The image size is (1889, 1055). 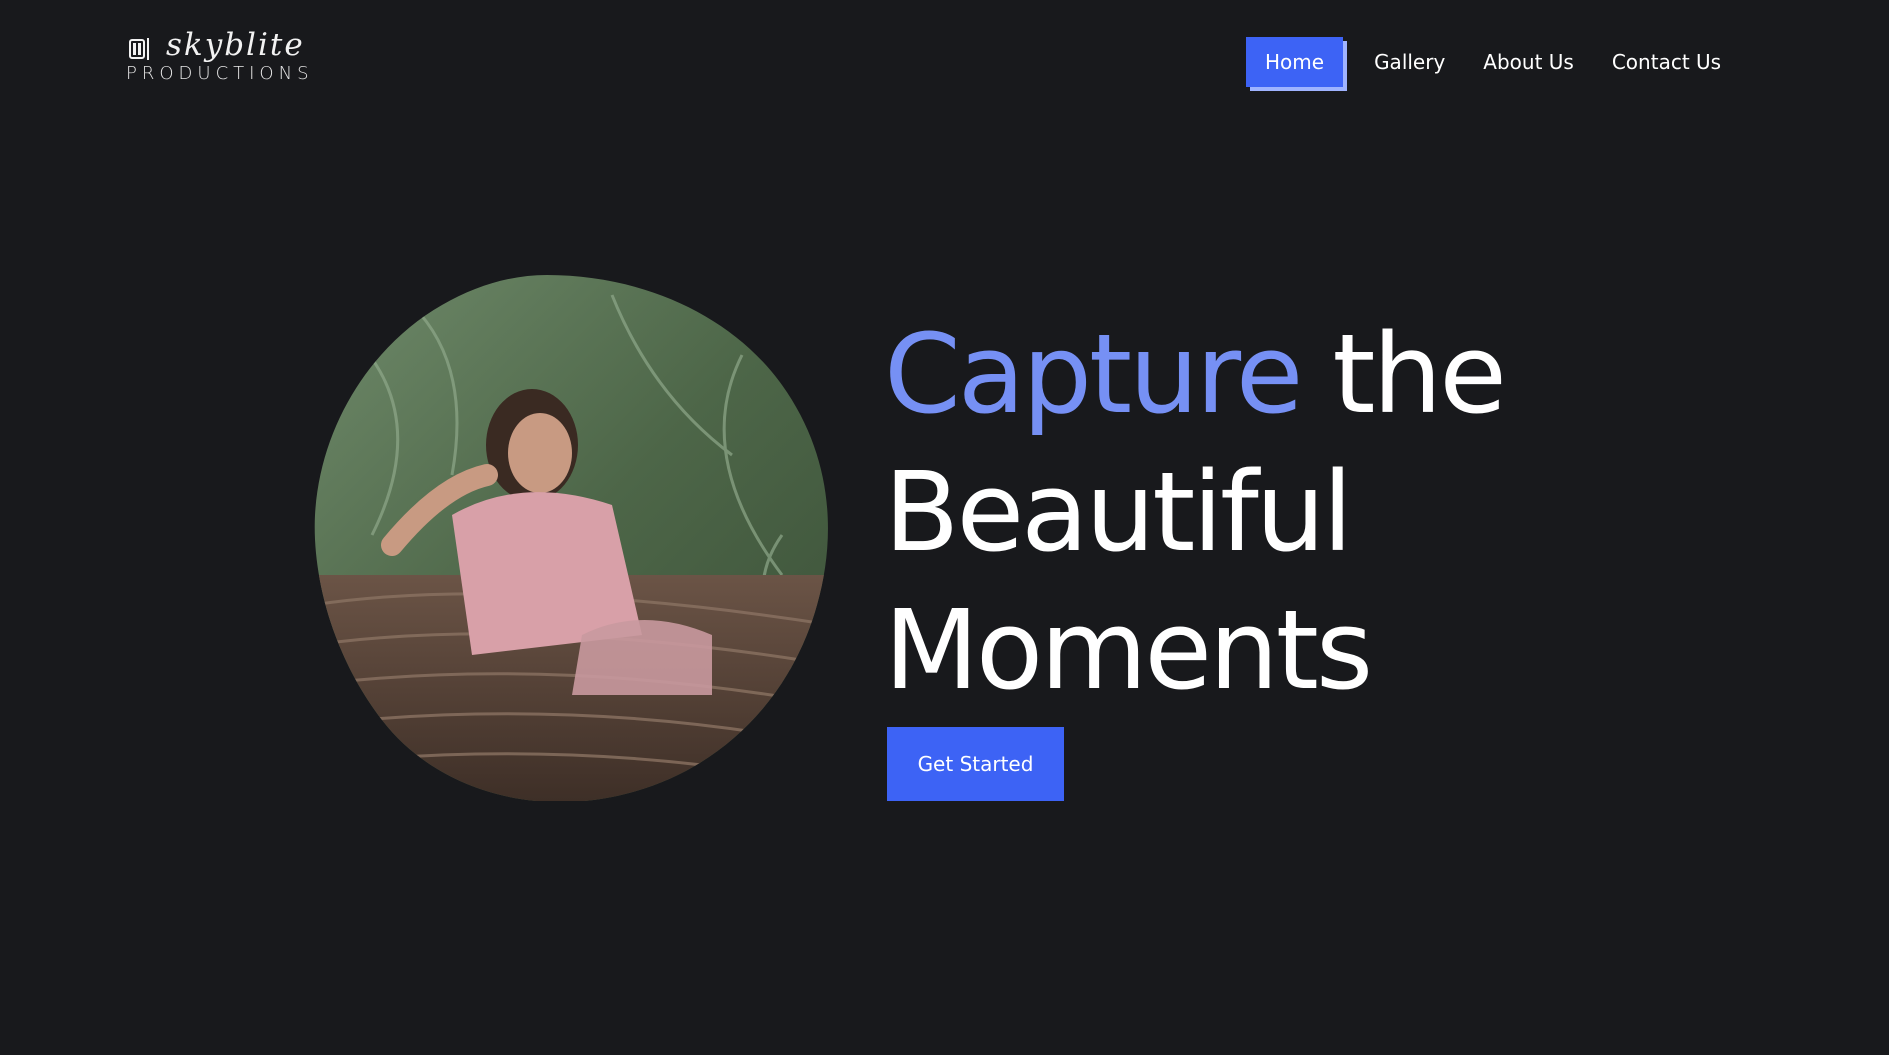 I want to click on headline-line-3: Moments, so click(x=1128, y=650).